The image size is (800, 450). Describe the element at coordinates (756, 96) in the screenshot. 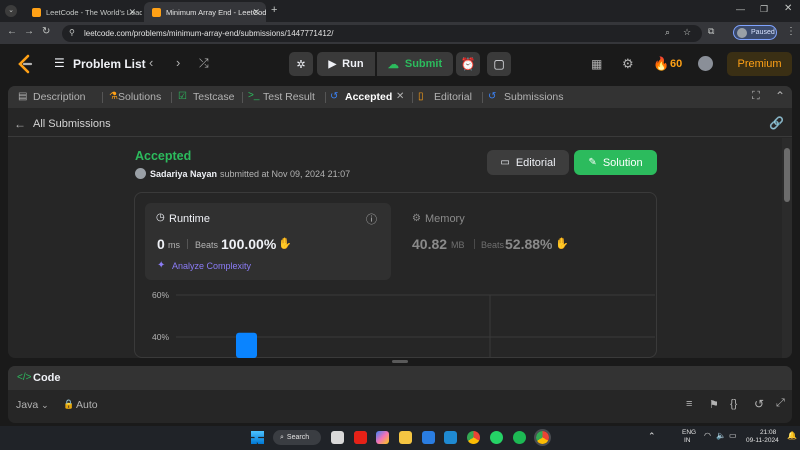

I see `maximize-icon: ⛶` at that location.